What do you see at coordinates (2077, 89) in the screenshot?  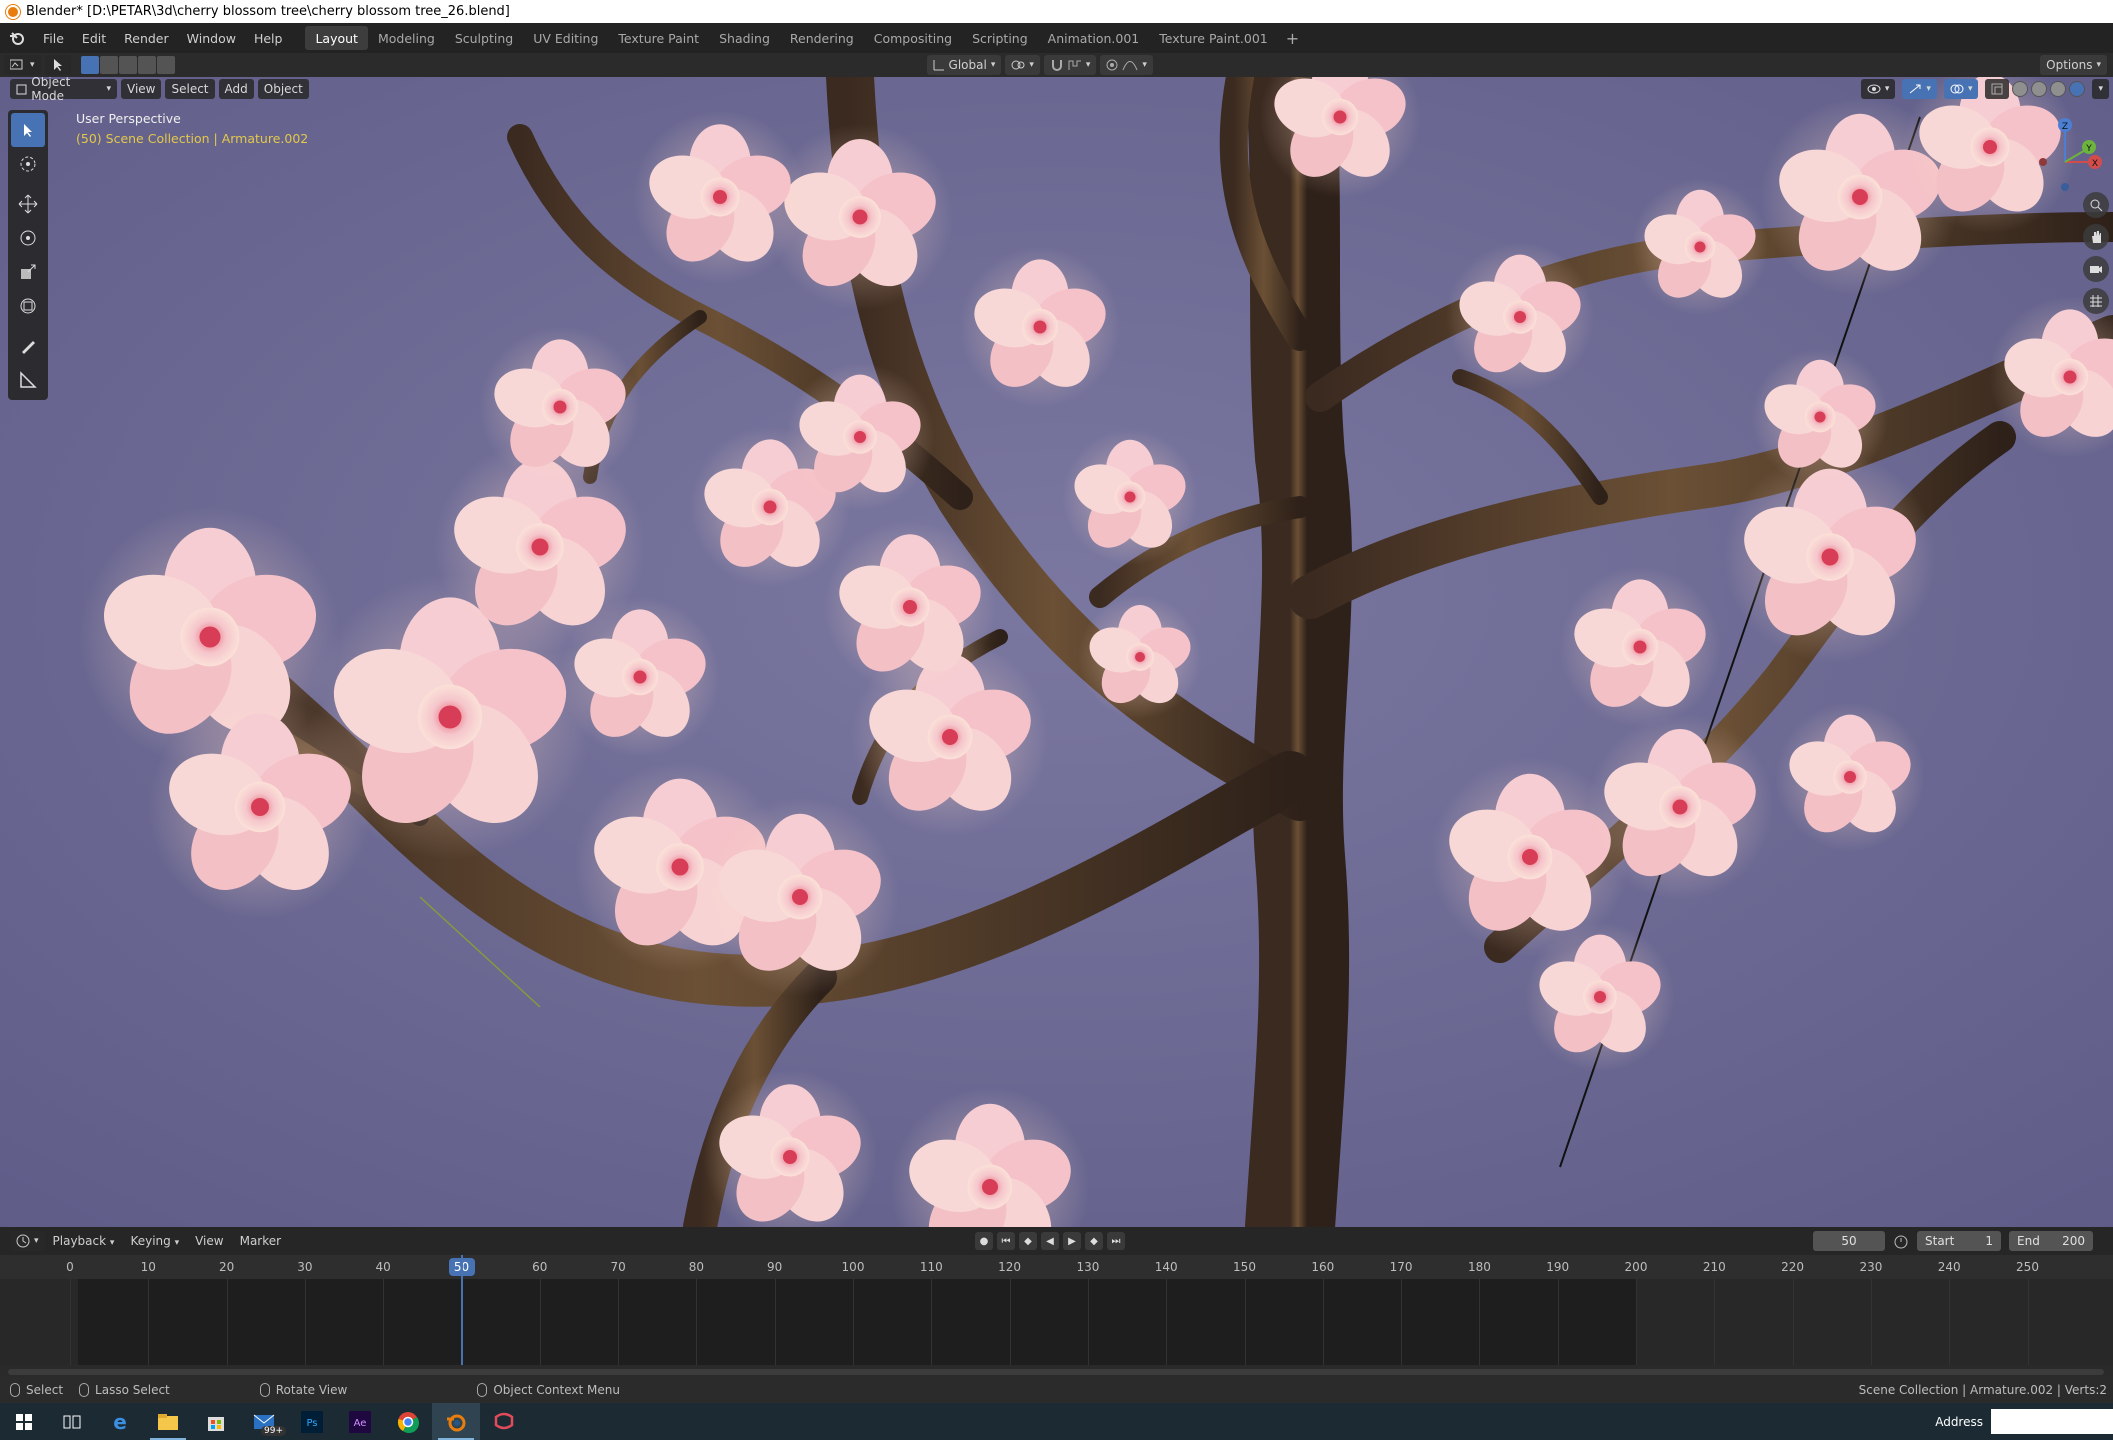 I see `rendered-shading-icon` at bounding box center [2077, 89].